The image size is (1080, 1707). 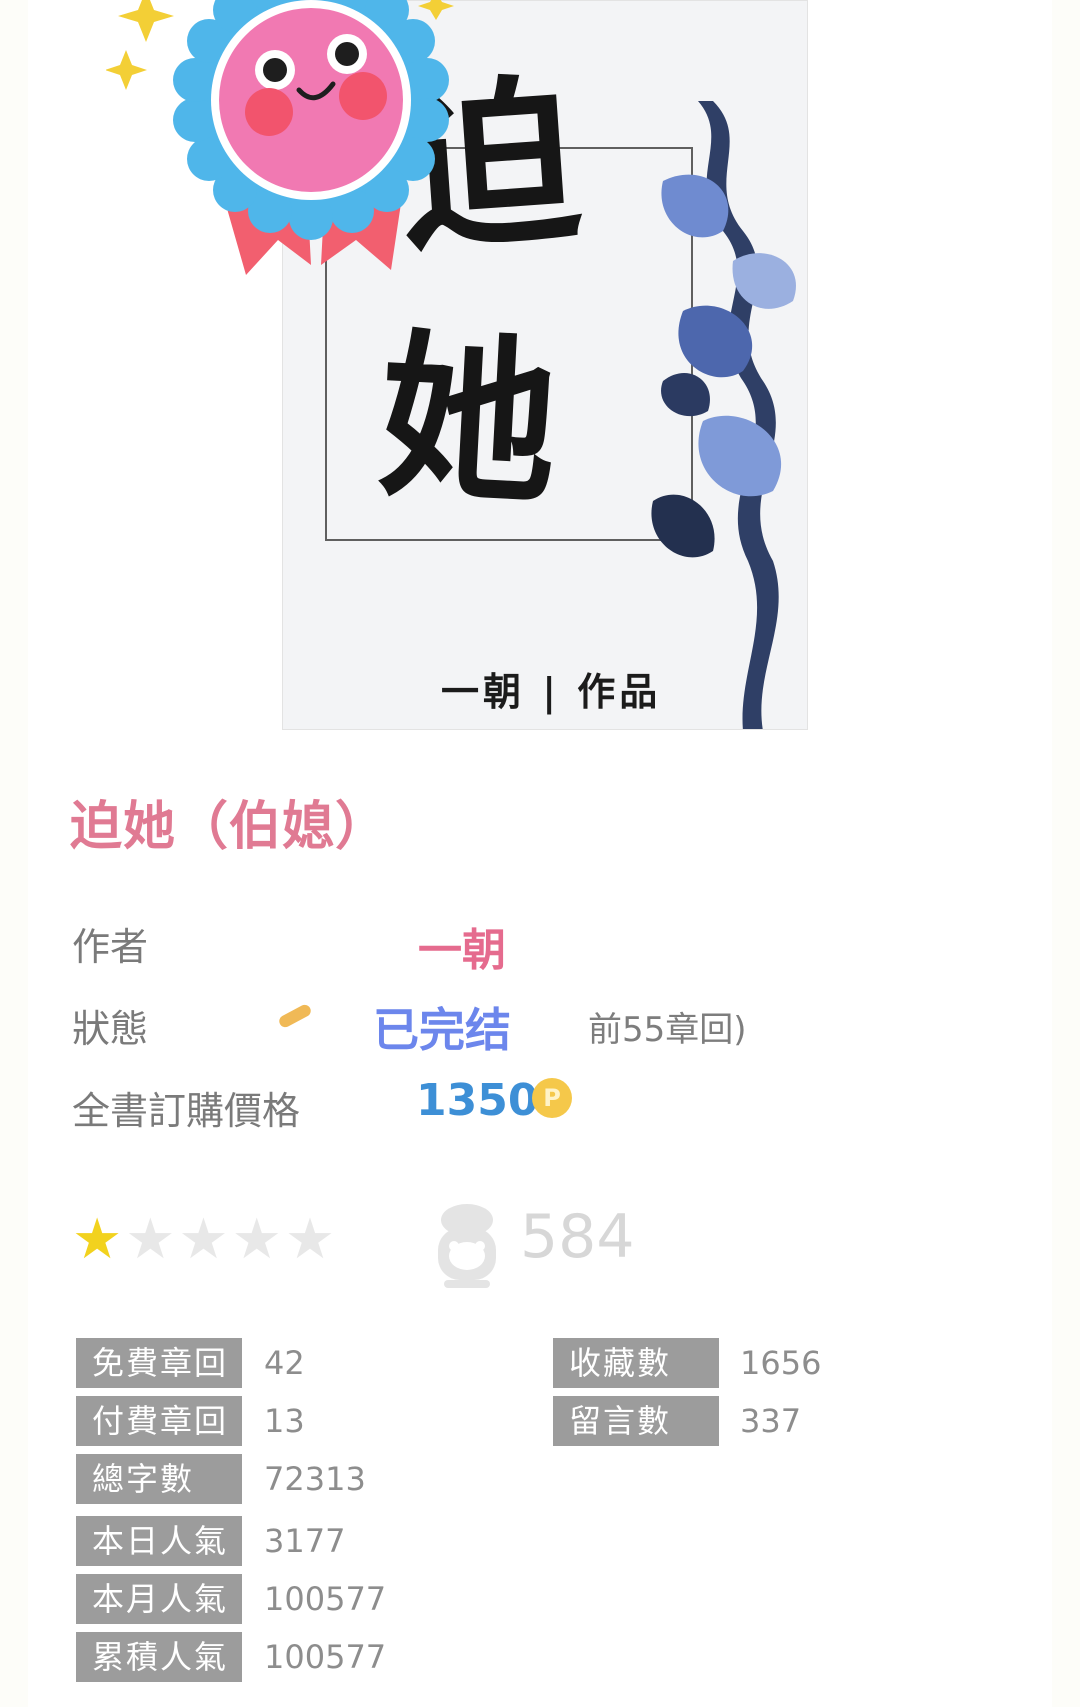 I want to click on stat-value-comments: 337, so click(x=771, y=1421).